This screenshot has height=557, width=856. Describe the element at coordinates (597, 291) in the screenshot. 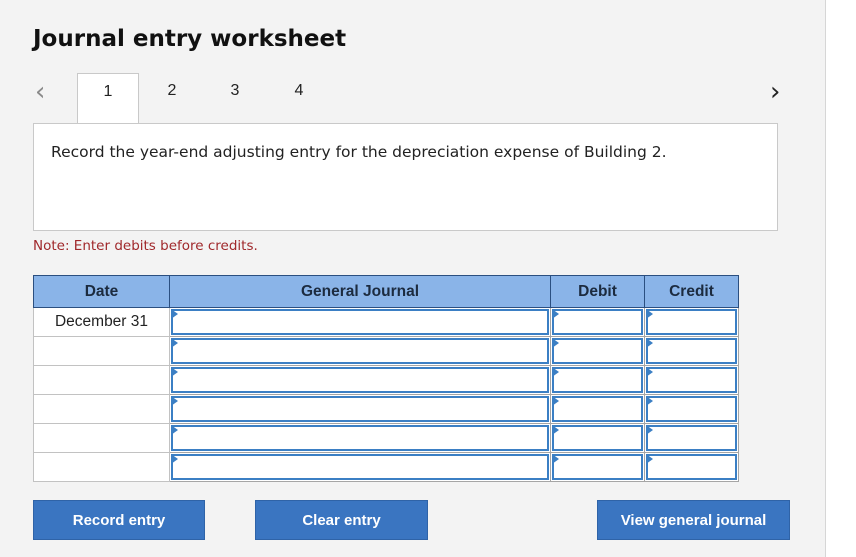

I see `header-debit: Debit` at that location.